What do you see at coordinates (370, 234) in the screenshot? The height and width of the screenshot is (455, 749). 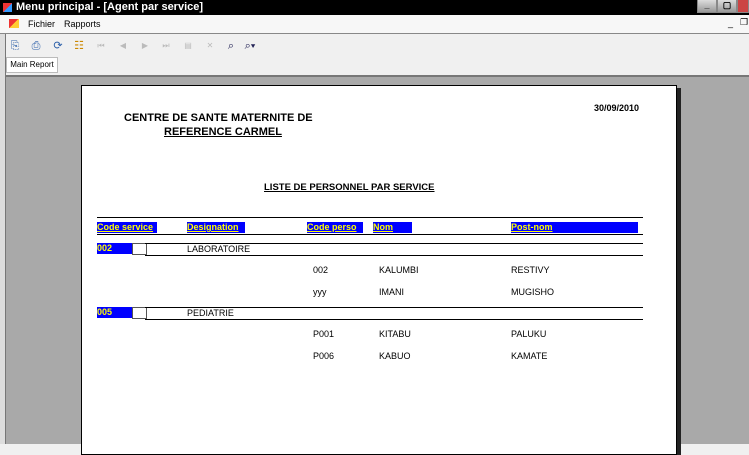 I see `header-bottom-line` at bounding box center [370, 234].